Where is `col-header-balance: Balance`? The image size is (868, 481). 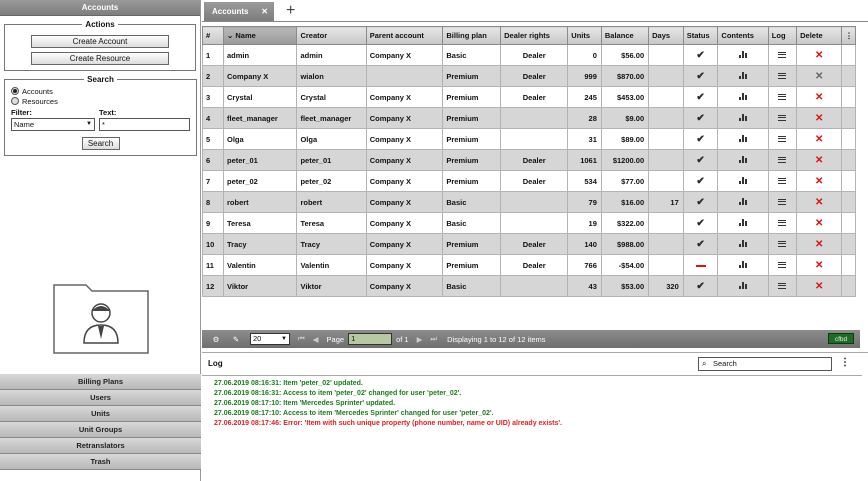
col-header-balance: Balance is located at coordinates (625, 35).